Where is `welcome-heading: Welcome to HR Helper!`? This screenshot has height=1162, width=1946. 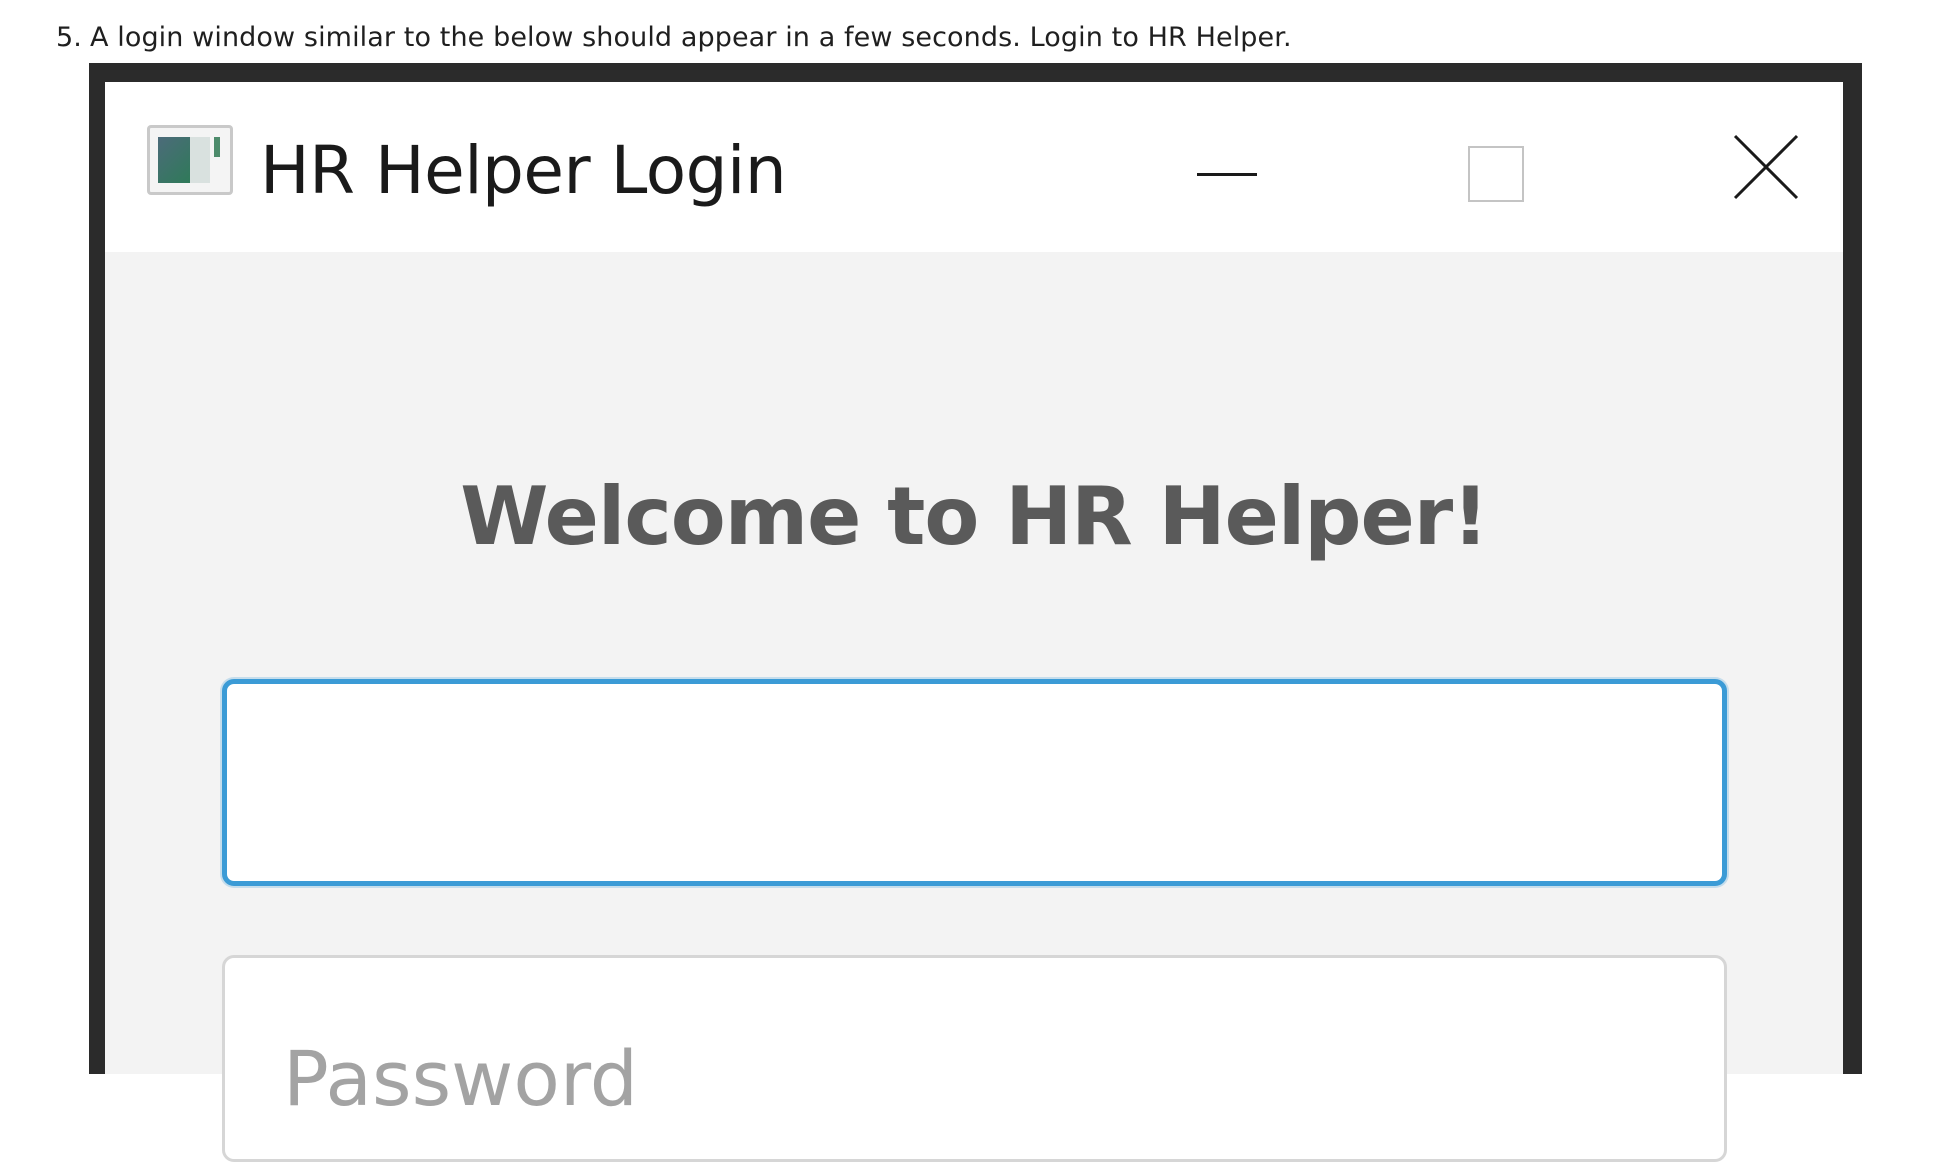 welcome-heading: Welcome to HR Helper! is located at coordinates (974, 516).